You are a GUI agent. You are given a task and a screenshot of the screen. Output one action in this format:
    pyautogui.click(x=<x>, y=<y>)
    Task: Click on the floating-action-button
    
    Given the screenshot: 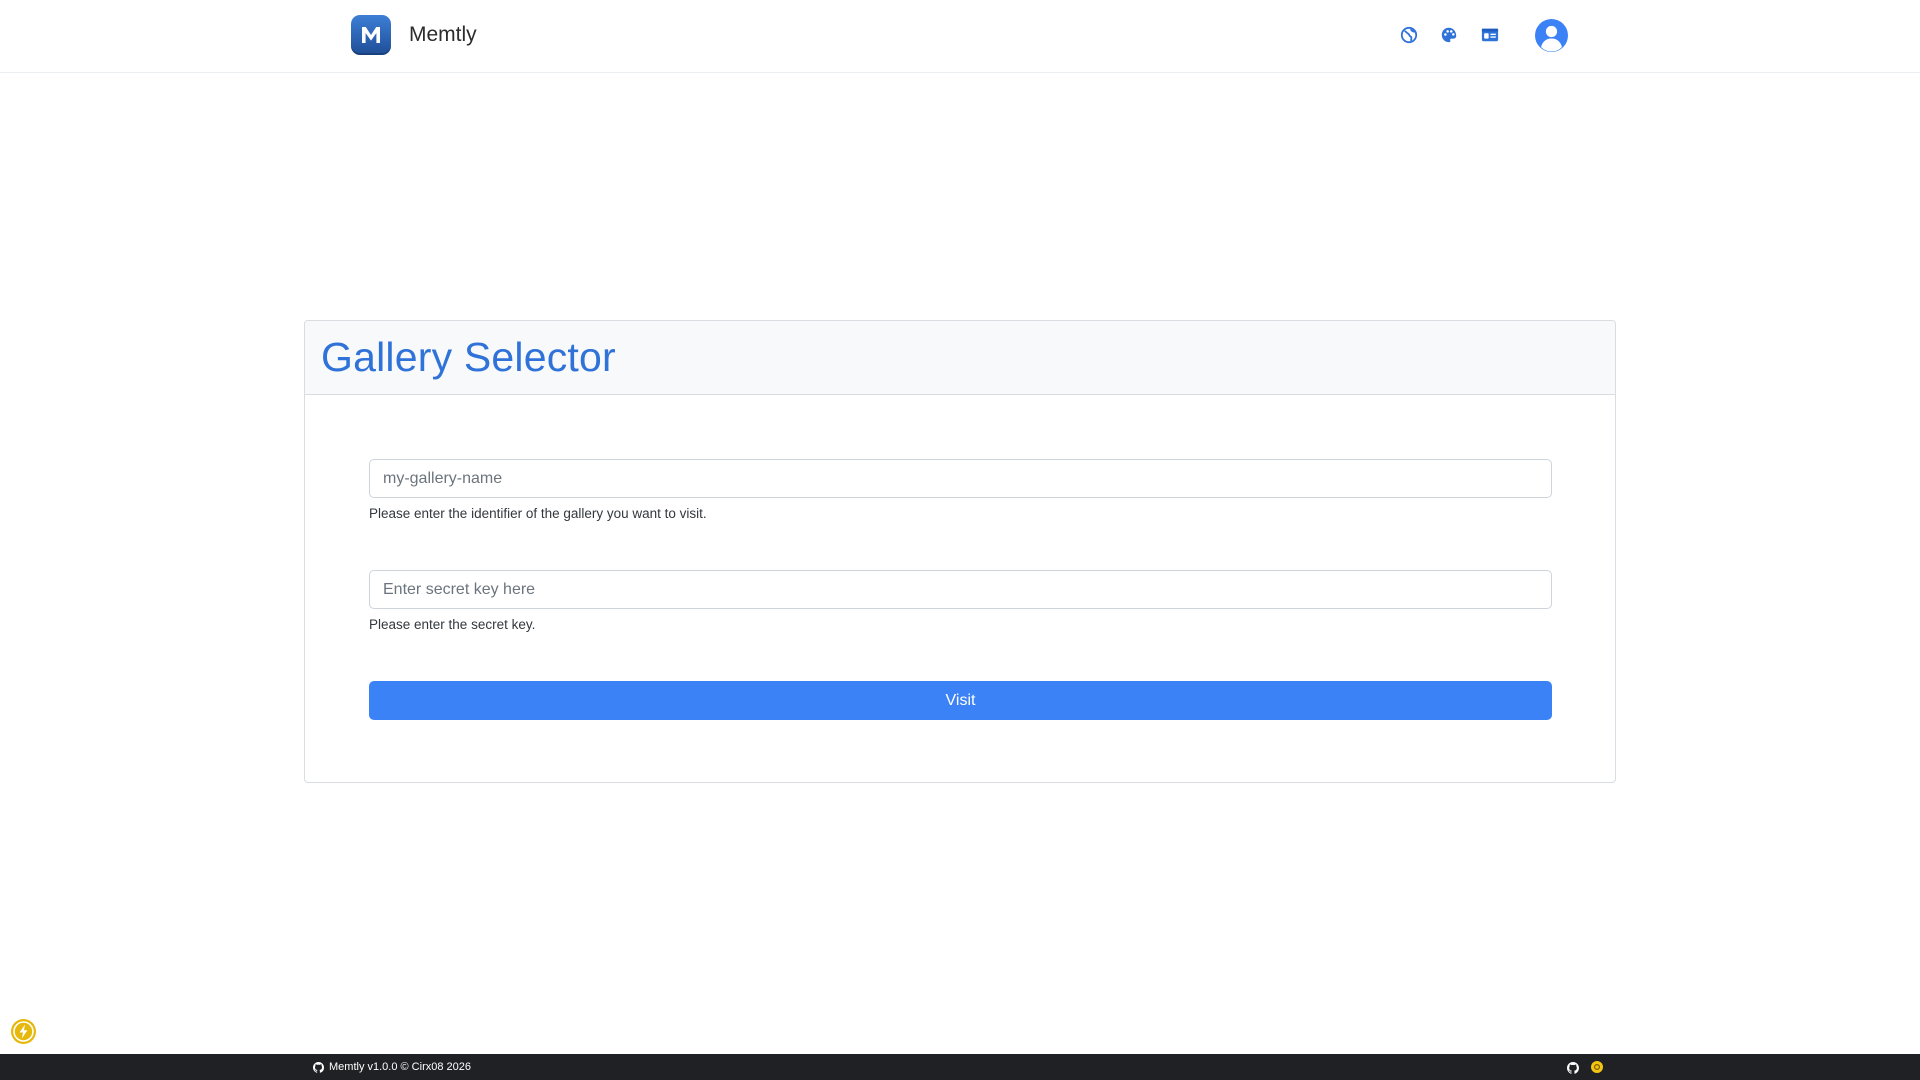 What is the action you would take?
    pyautogui.click(x=23, y=1031)
    